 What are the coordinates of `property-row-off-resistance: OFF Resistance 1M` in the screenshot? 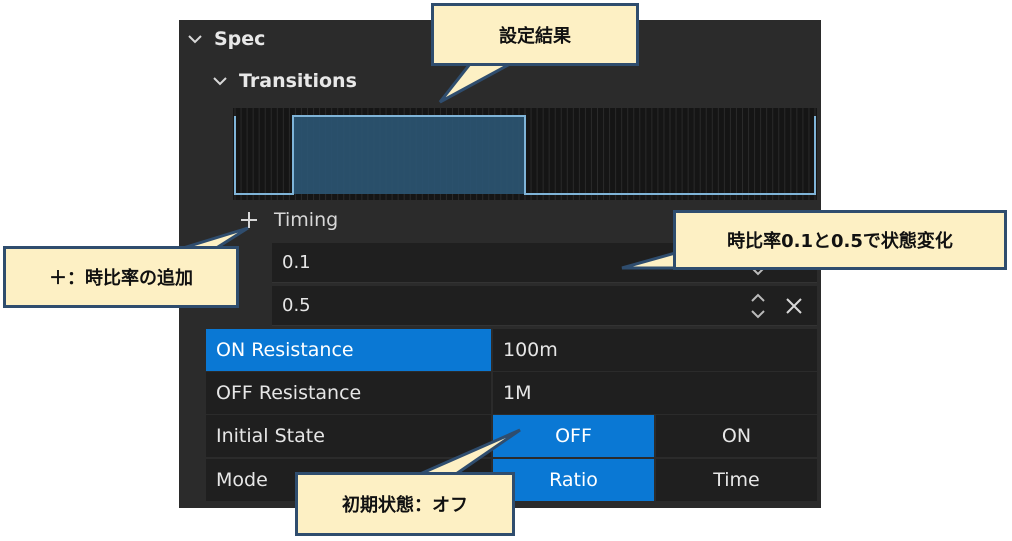 It's located at (511, 393).